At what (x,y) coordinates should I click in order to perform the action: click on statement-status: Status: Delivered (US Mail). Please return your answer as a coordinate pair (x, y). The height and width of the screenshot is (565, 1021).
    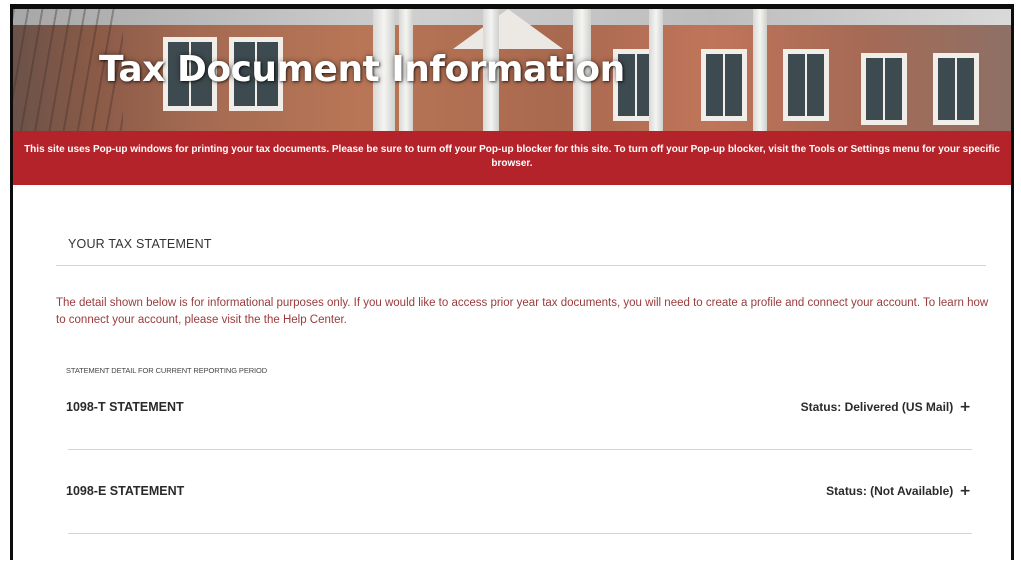
    Looking at the image, I should click on (877, 407).